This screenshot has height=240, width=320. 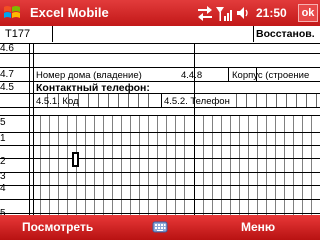 I want to click on cell-code-448: 4.4.8, so click(x=191, y=75).